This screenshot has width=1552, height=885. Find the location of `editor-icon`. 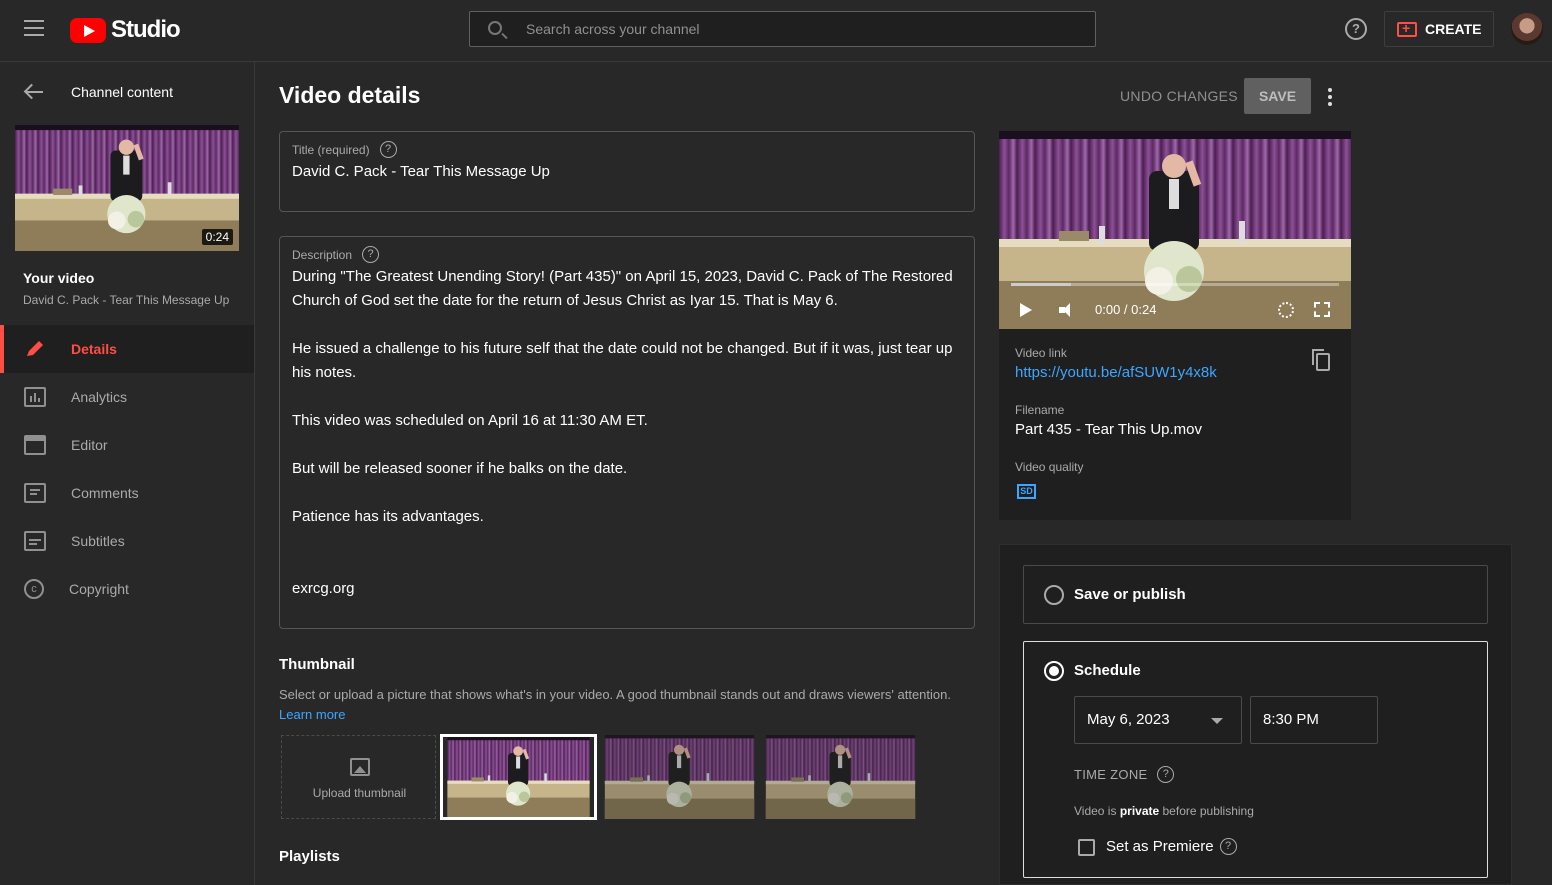

editor-icon is located at coordinates (35, 445).